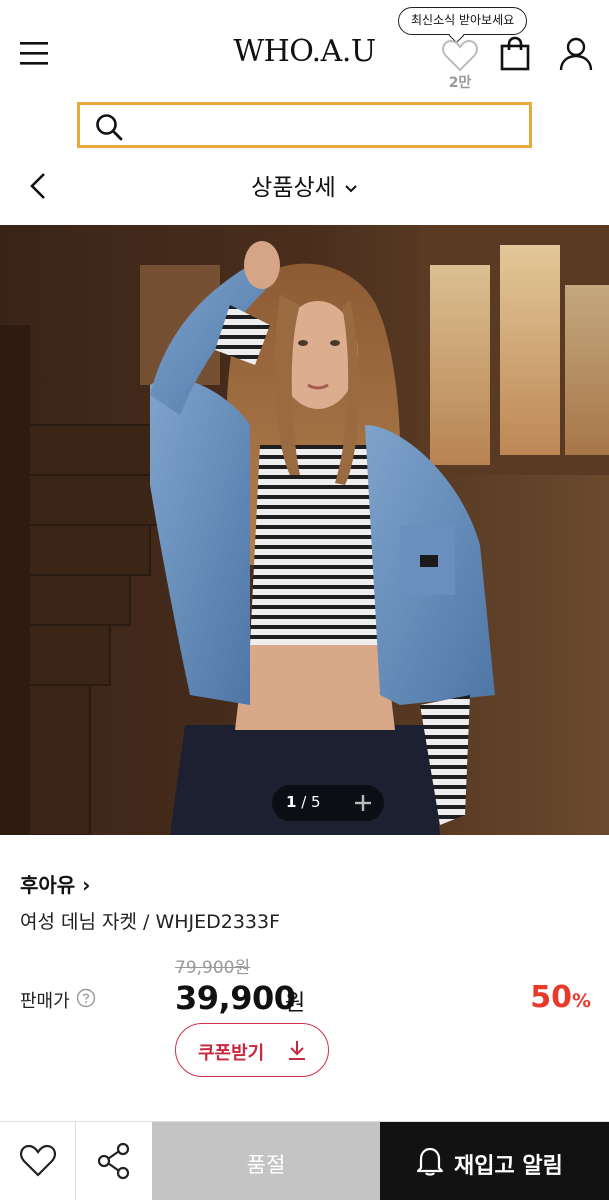  What do you see at coordinates (266, 1165) in the screenshot?
I see `sold-out-label: 품절` at bounding box center [266, 1165].